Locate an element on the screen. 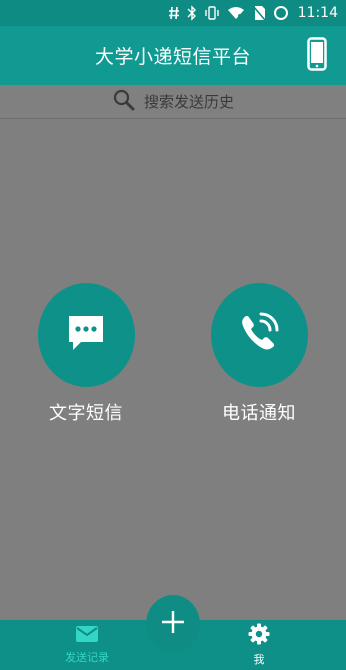 This screenshot has width=346, height=670. search-bar: 搜索发送历史 is located at coordinates (173, 102).